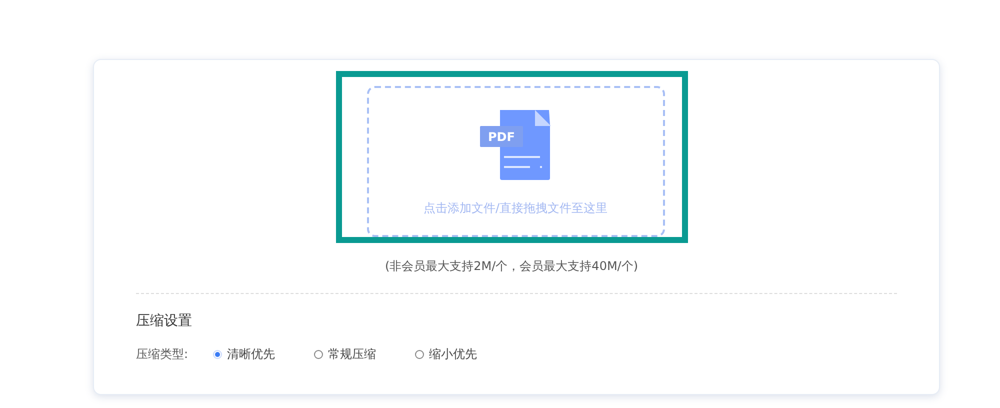 This screenshot has height=408, width=1000. What do you see at coordinates (164, 321) in the screenshot?
I see `section-title: 压缩设置` at bounding box center [164, 321].